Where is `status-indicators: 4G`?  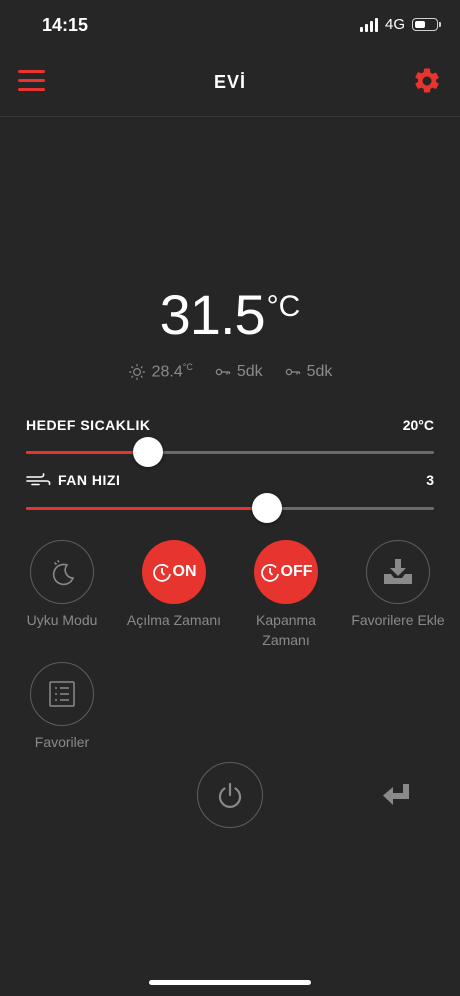 status-indicators: 4G is located at coordinates (400, 24).